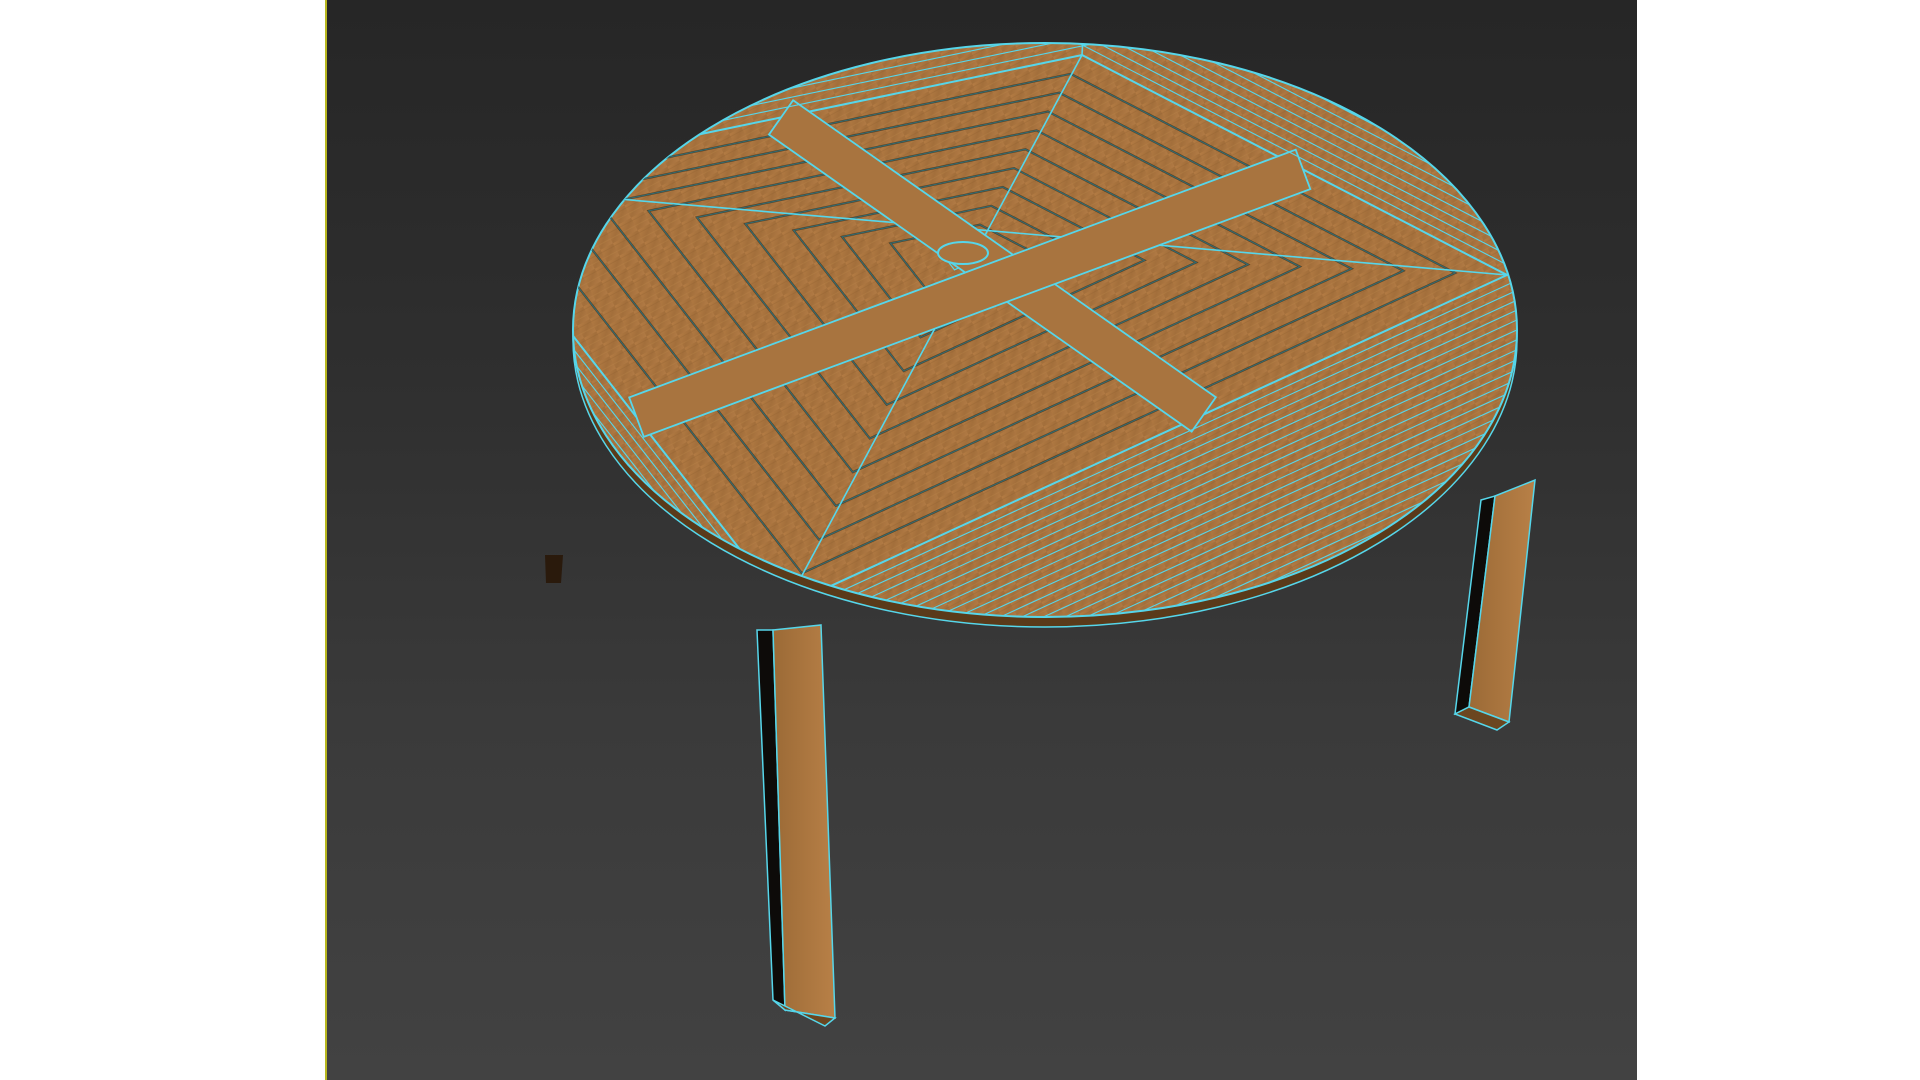 The image size is (1920, 1080). I want to click on table-leg-front-right, so click(1494, 604).